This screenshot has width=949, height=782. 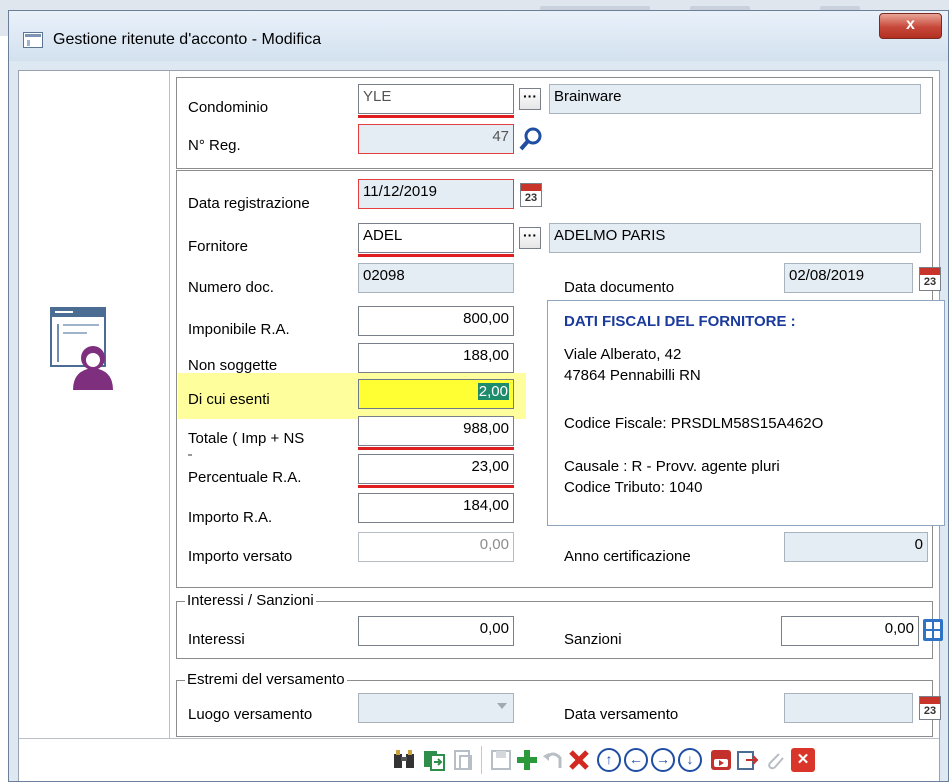 I want to click on data-versamento-input, so click(x=848, y=708).